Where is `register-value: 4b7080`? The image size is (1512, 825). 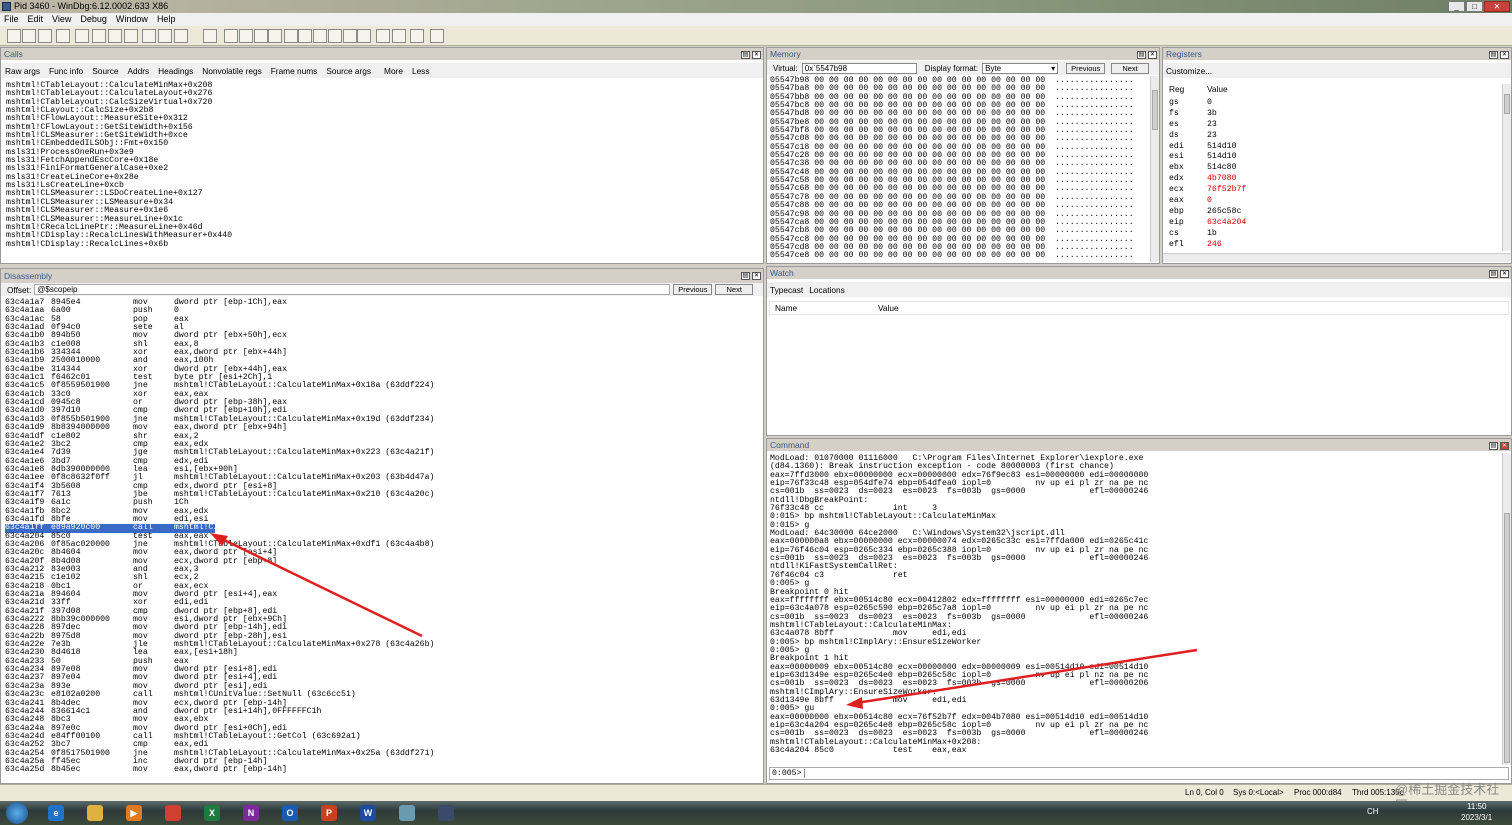 register-value: 4b7080 is located at coordinates (1221, 179).